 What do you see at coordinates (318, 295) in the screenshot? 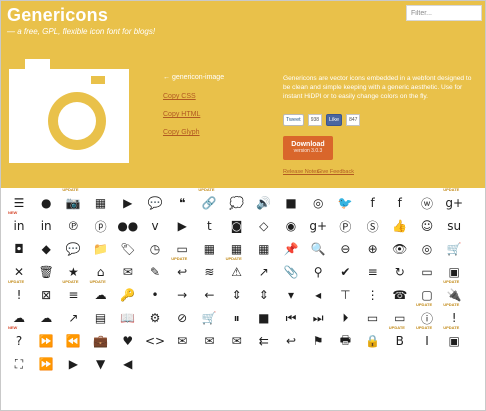
I see `dropdown-left-icon: ◂` at bounding box center [318, 295].